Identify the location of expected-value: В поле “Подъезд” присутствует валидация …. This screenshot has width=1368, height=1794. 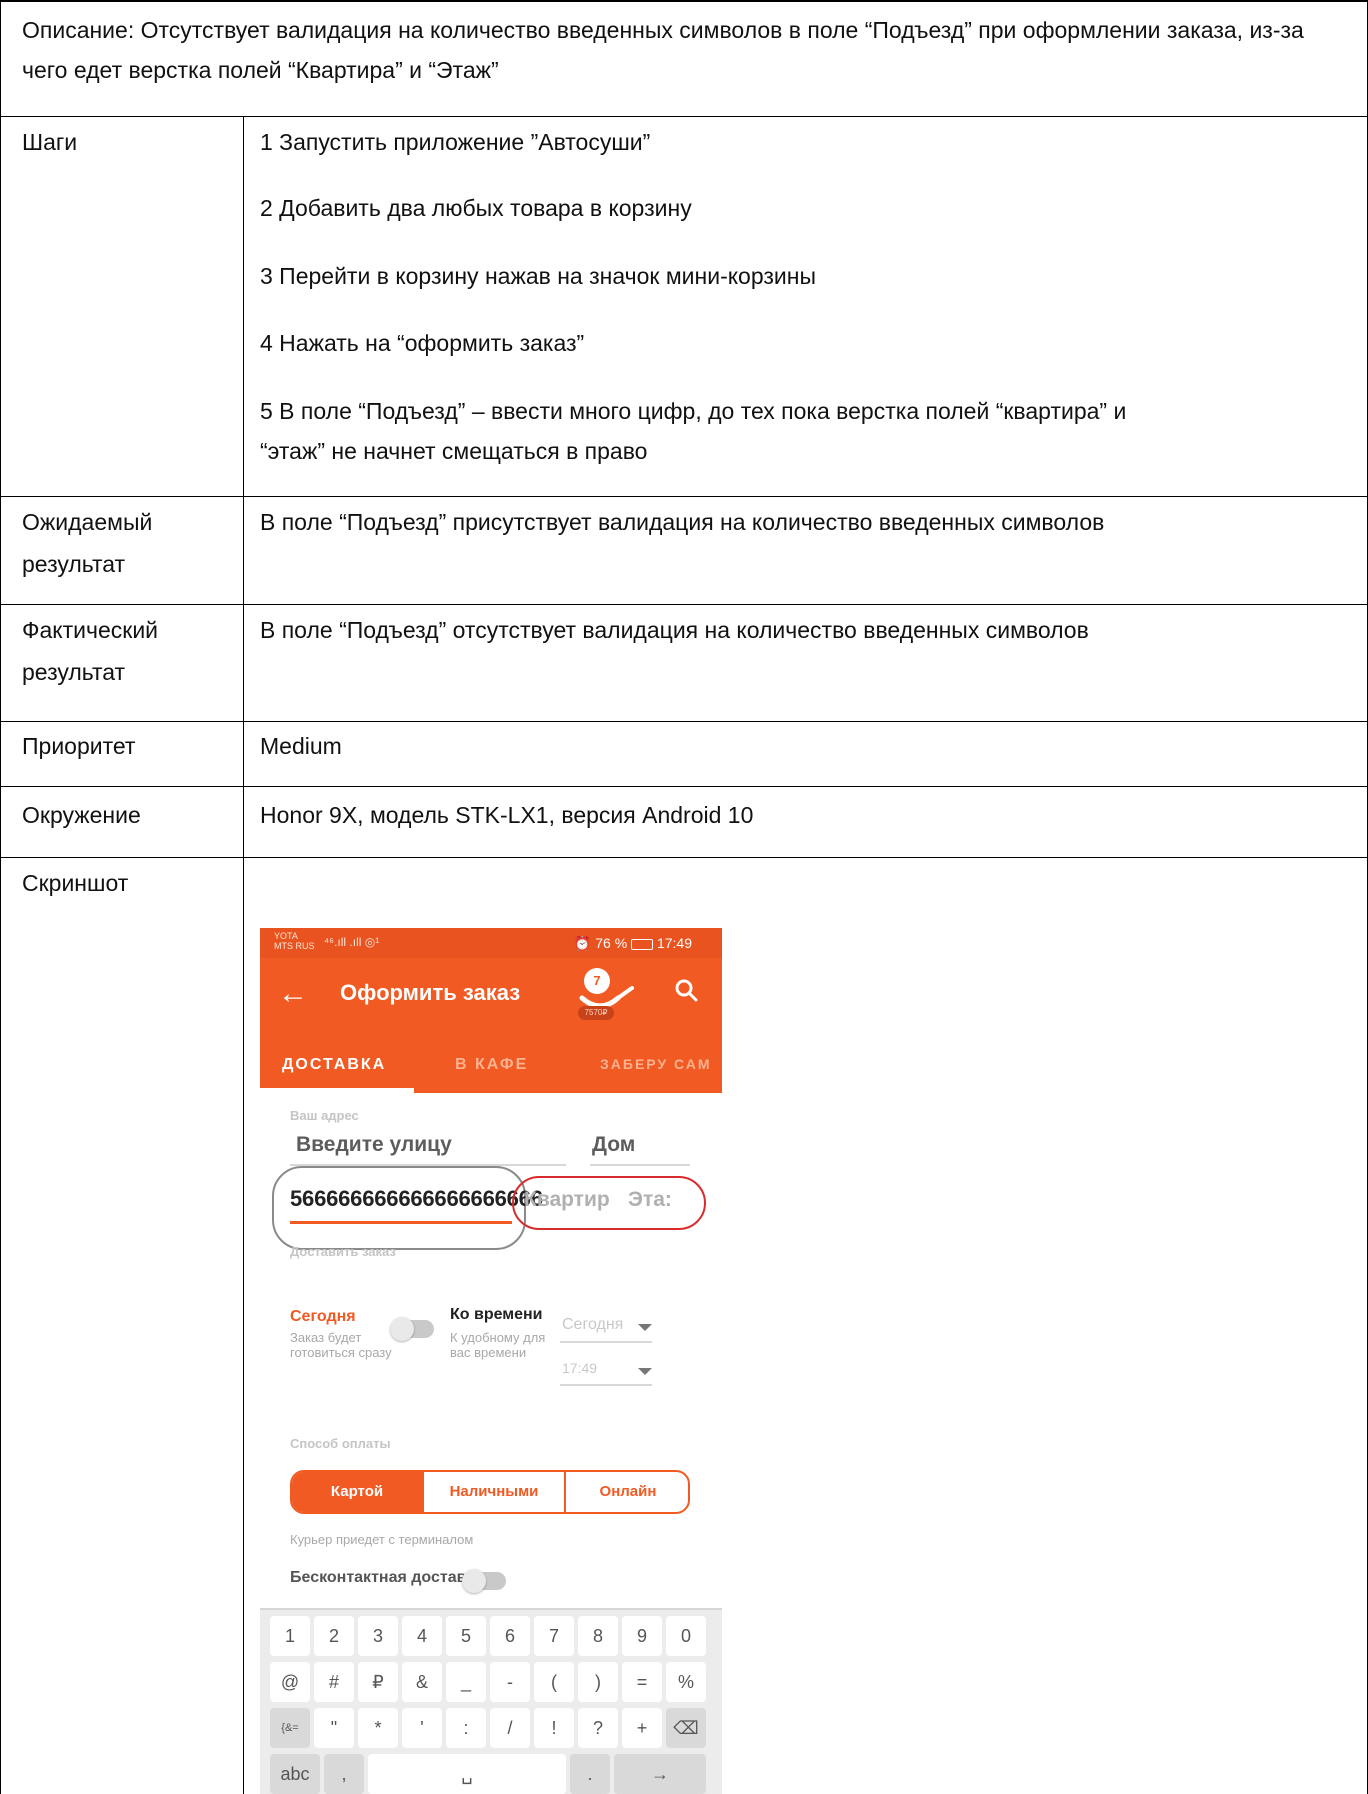
(682, 522).